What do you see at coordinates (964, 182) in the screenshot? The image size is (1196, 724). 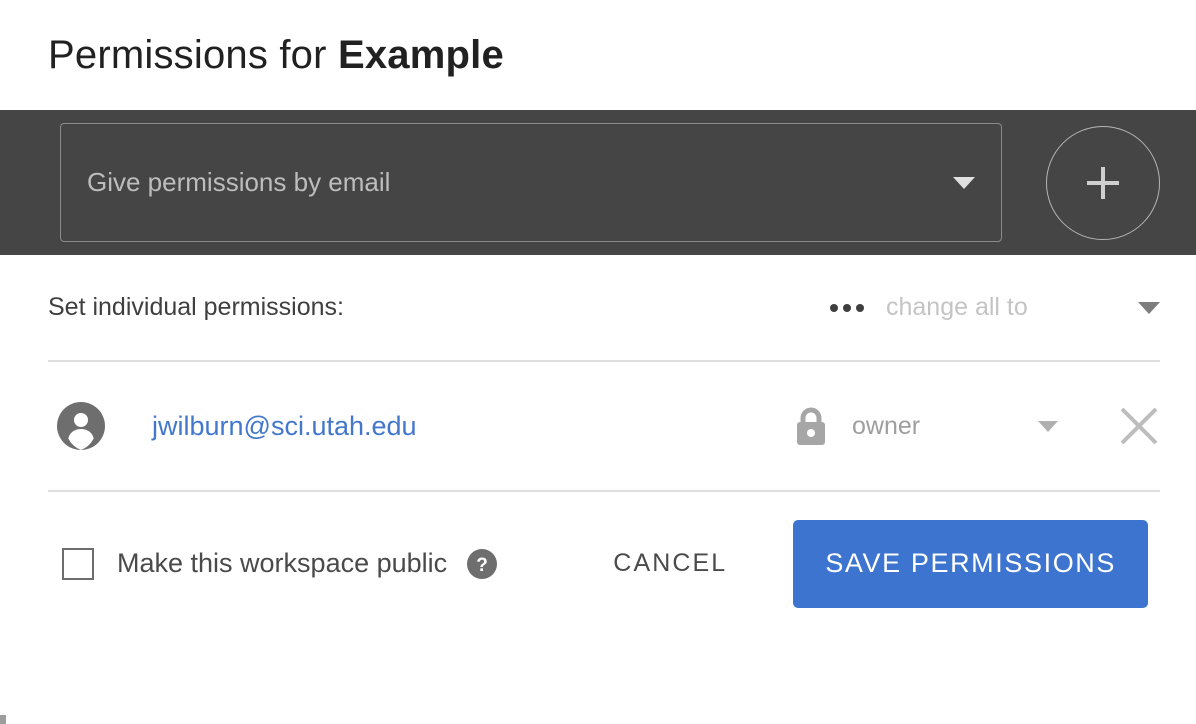 I see `chevron-down-icon` at bounding box center [964, 182].